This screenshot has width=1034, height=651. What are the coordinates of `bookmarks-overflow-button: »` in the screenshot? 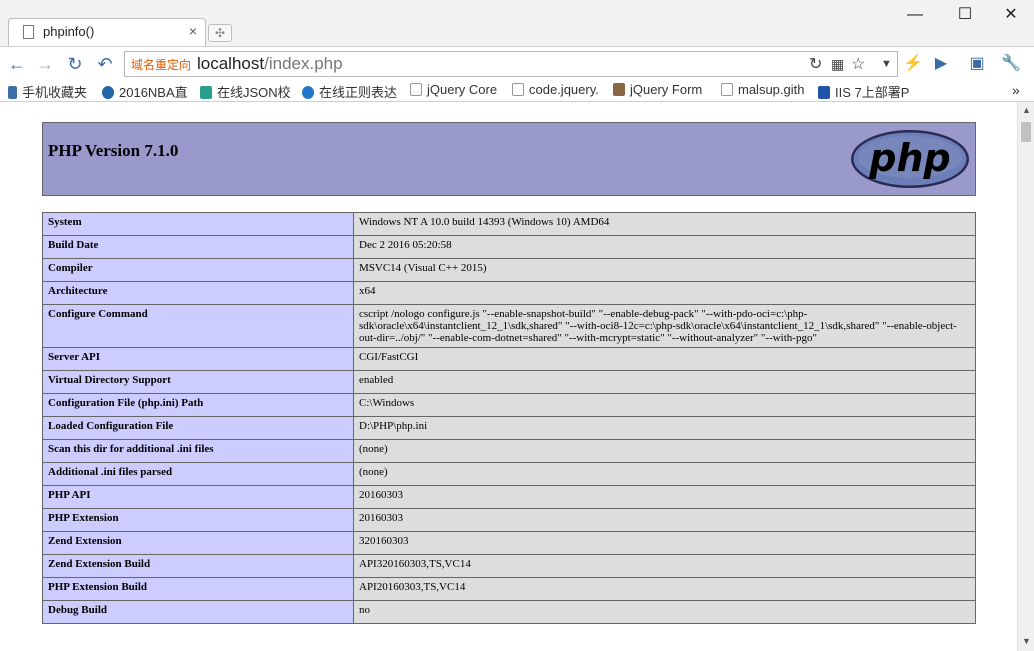 It's located at (1016, 90).